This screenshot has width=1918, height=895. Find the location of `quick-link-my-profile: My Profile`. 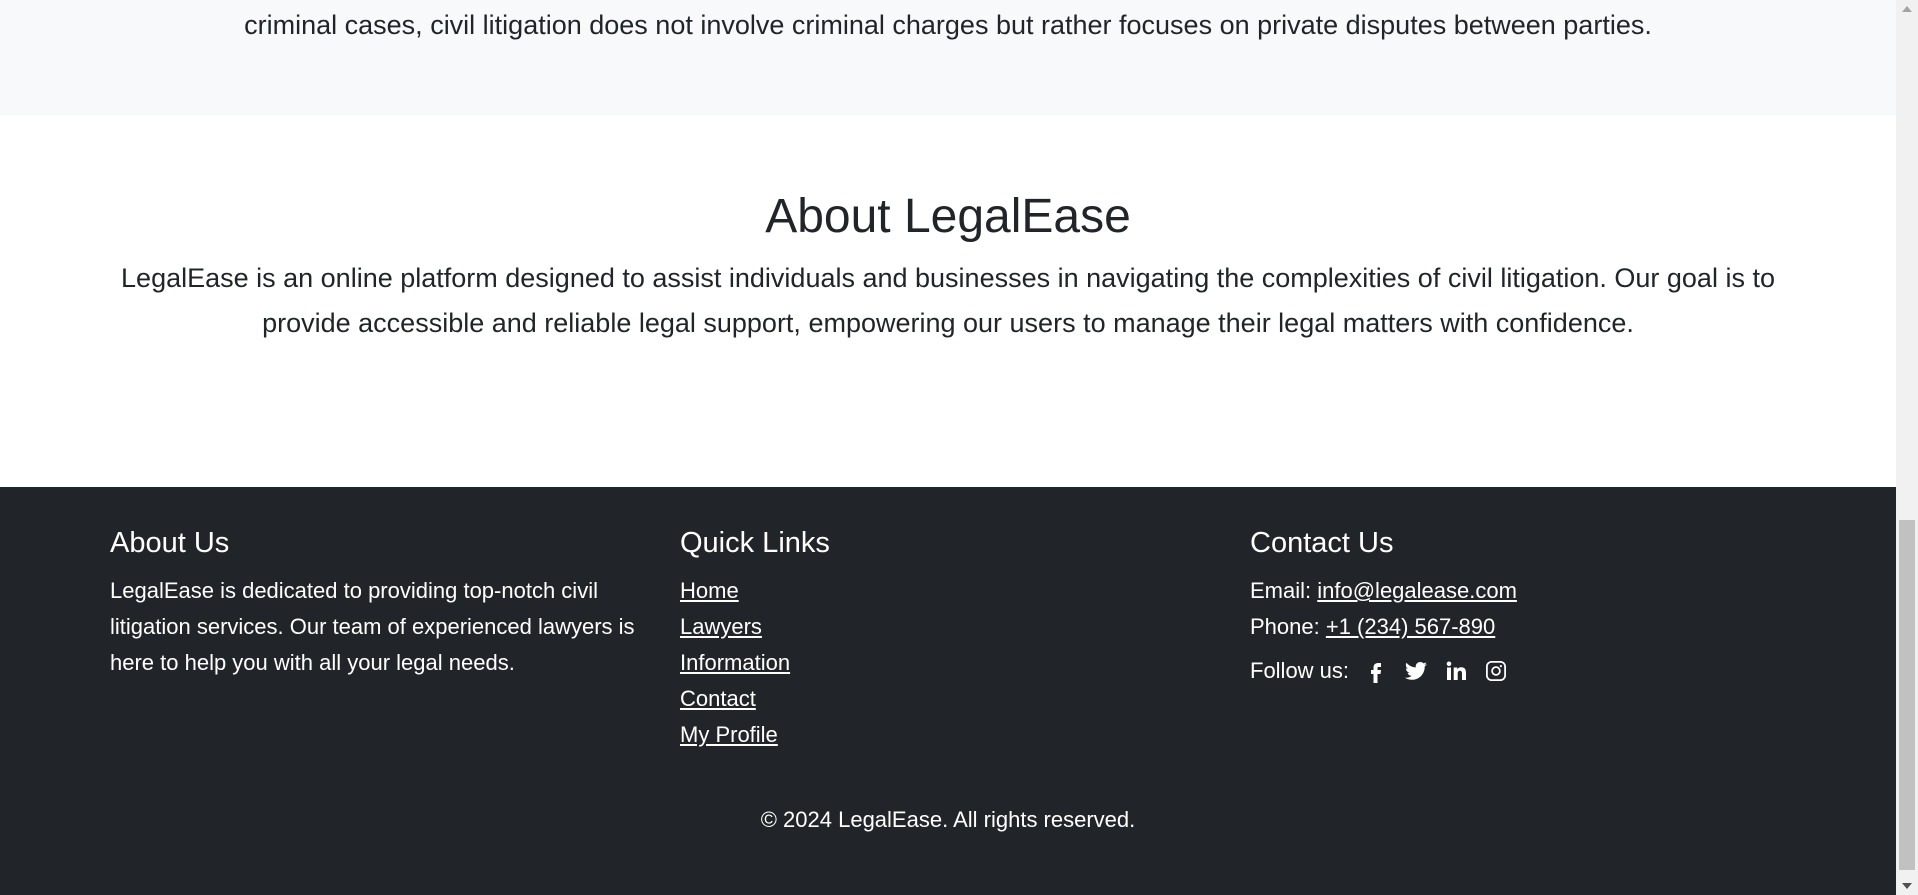

quick-link-my-profile: My Profile is located at coordinates (729, 734).